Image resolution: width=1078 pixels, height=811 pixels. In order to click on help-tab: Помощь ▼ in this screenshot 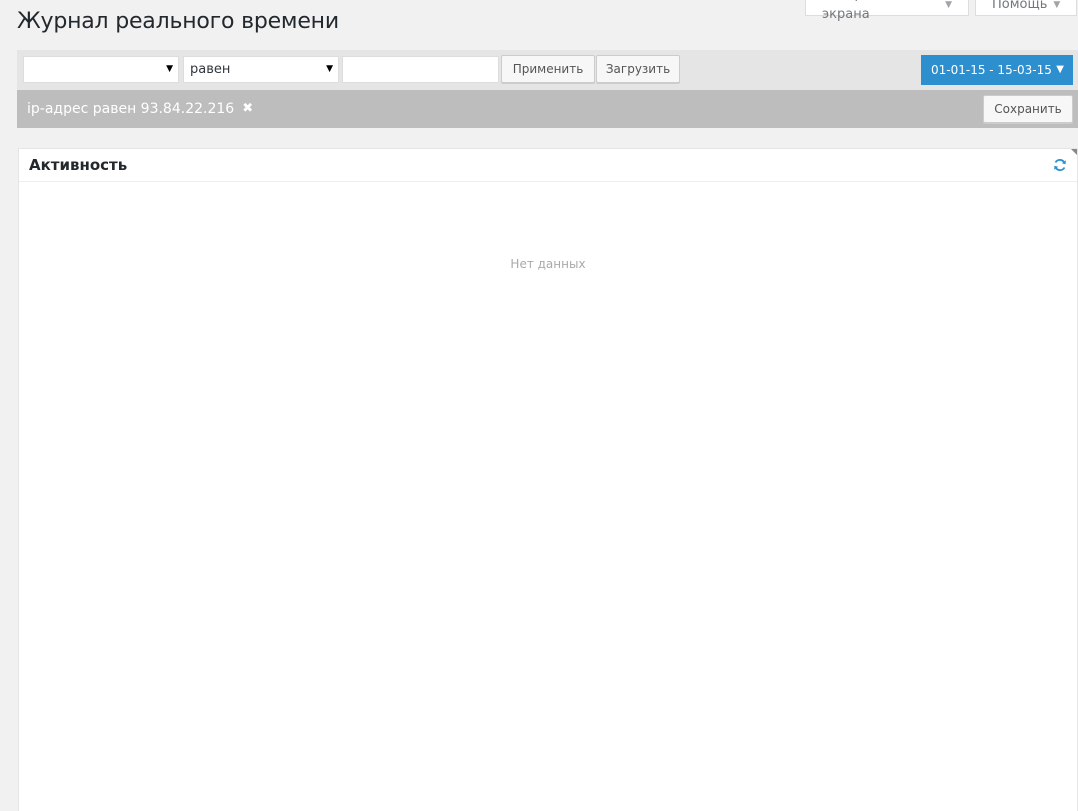, I will do `click(1026, 8)`.